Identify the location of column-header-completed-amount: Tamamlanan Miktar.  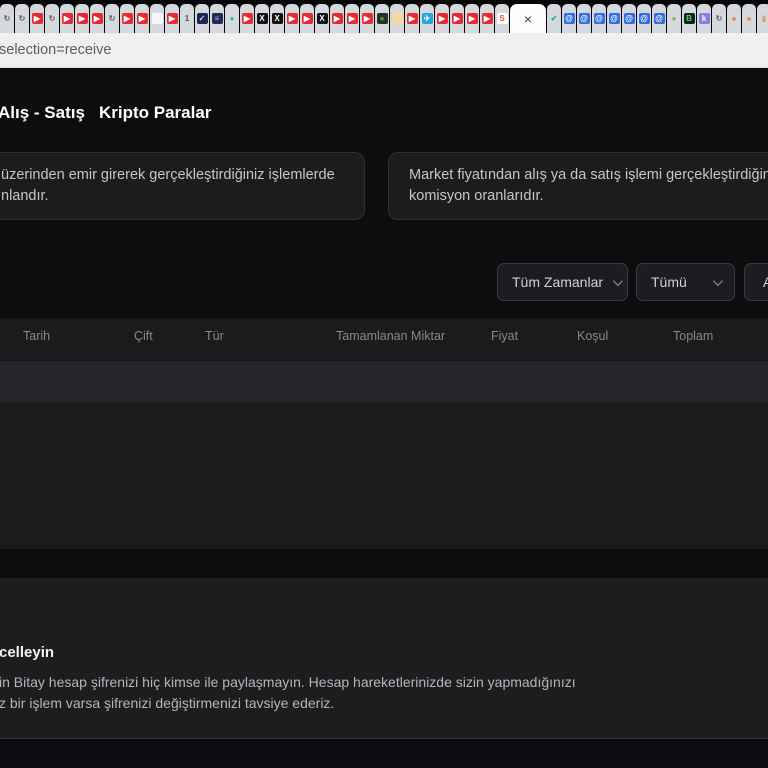
(391, 336).